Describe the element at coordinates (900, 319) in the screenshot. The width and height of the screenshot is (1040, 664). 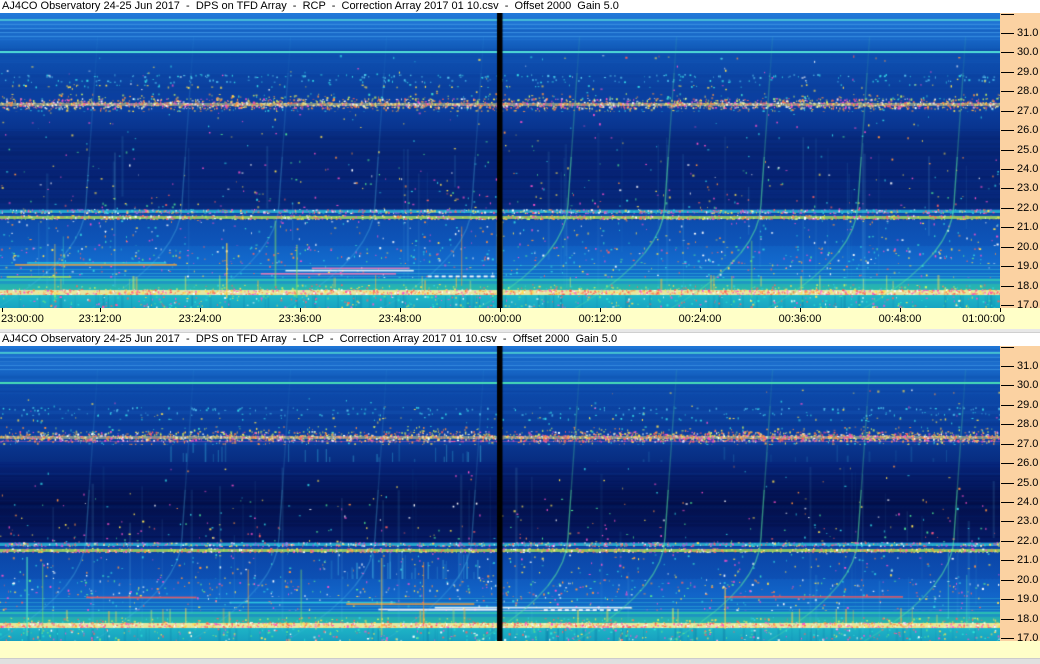
I see `time-tick-label: 00:48:00` at that location.